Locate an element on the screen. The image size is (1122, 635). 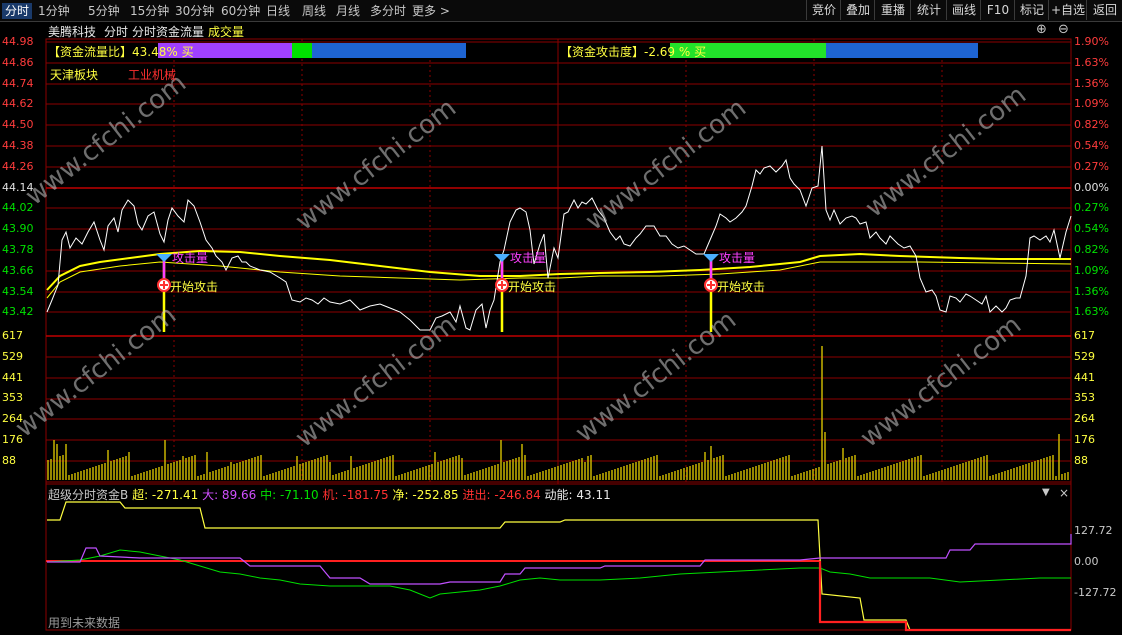
price-tick-left: 43.54 is located at coordinates (18, 291).